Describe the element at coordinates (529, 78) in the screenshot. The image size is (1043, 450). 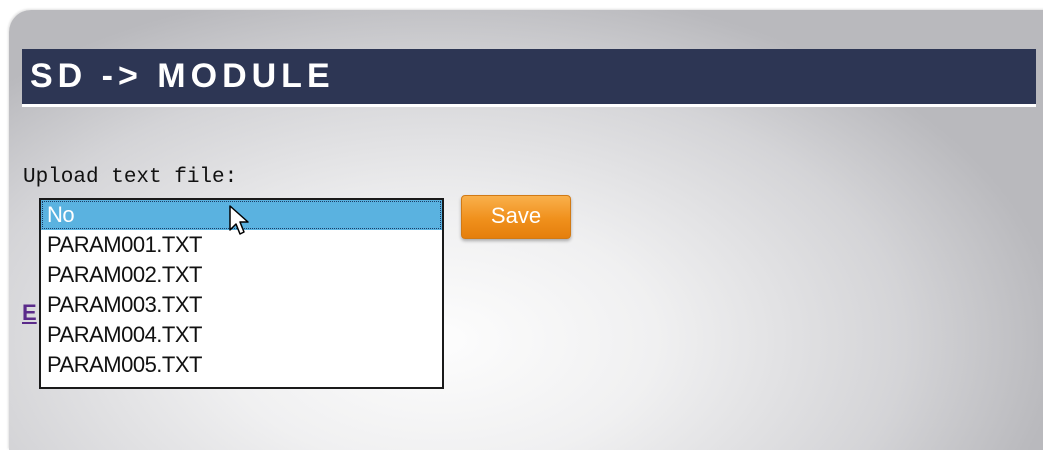
I see `title-bar: SD -> MODULE` at that location.